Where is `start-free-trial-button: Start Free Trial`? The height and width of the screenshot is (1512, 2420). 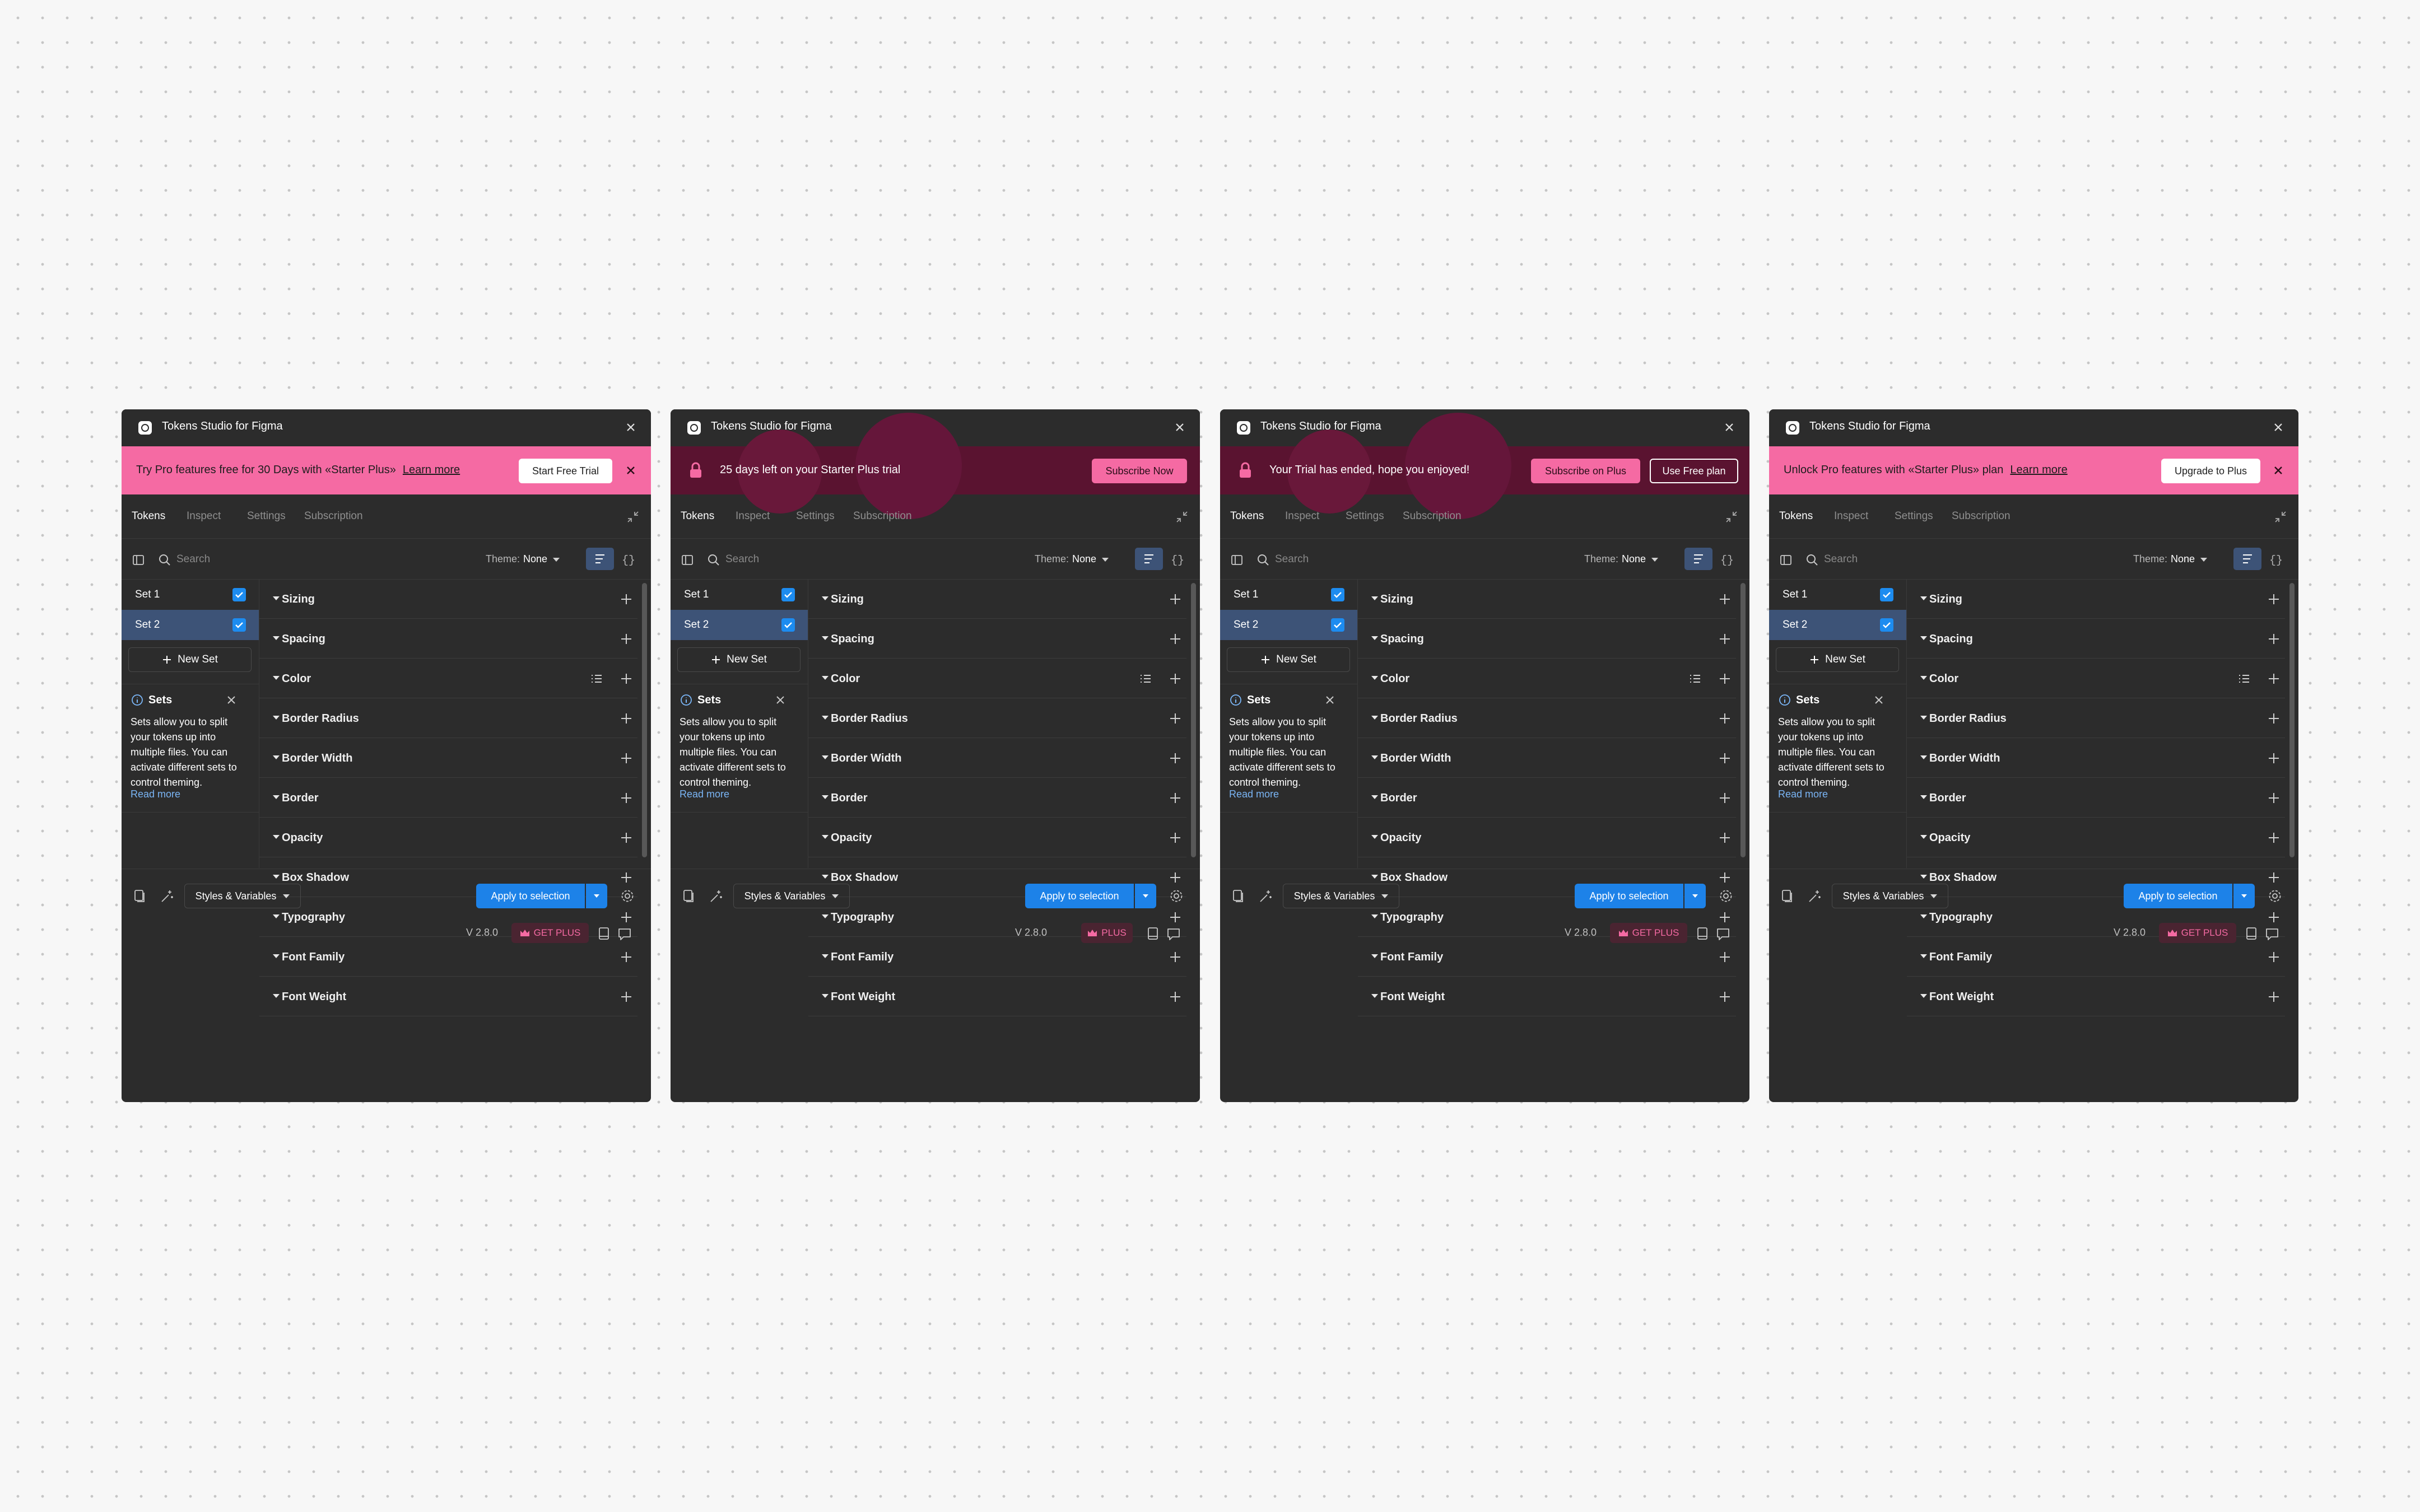 start-free-trial-button: Start Free Trial is located at coordinates (565, 471).